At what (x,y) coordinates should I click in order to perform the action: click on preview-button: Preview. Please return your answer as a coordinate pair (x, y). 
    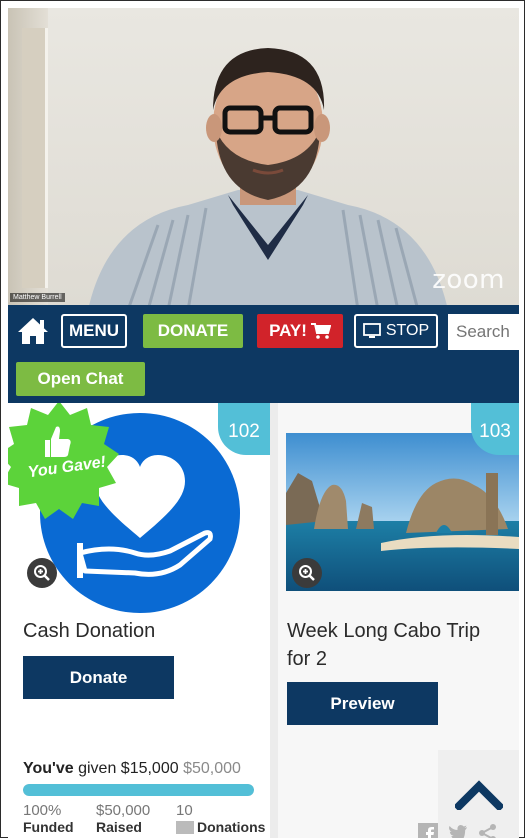
    Looking at the image, I should click on (362, 703).